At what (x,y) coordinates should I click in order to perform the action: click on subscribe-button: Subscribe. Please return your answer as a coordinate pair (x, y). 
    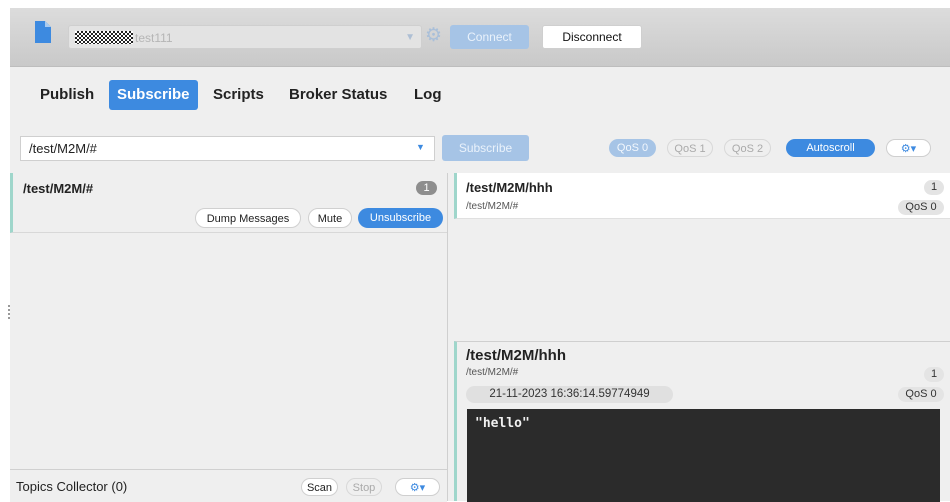
    Looking at the image, I should click on (485, 148).